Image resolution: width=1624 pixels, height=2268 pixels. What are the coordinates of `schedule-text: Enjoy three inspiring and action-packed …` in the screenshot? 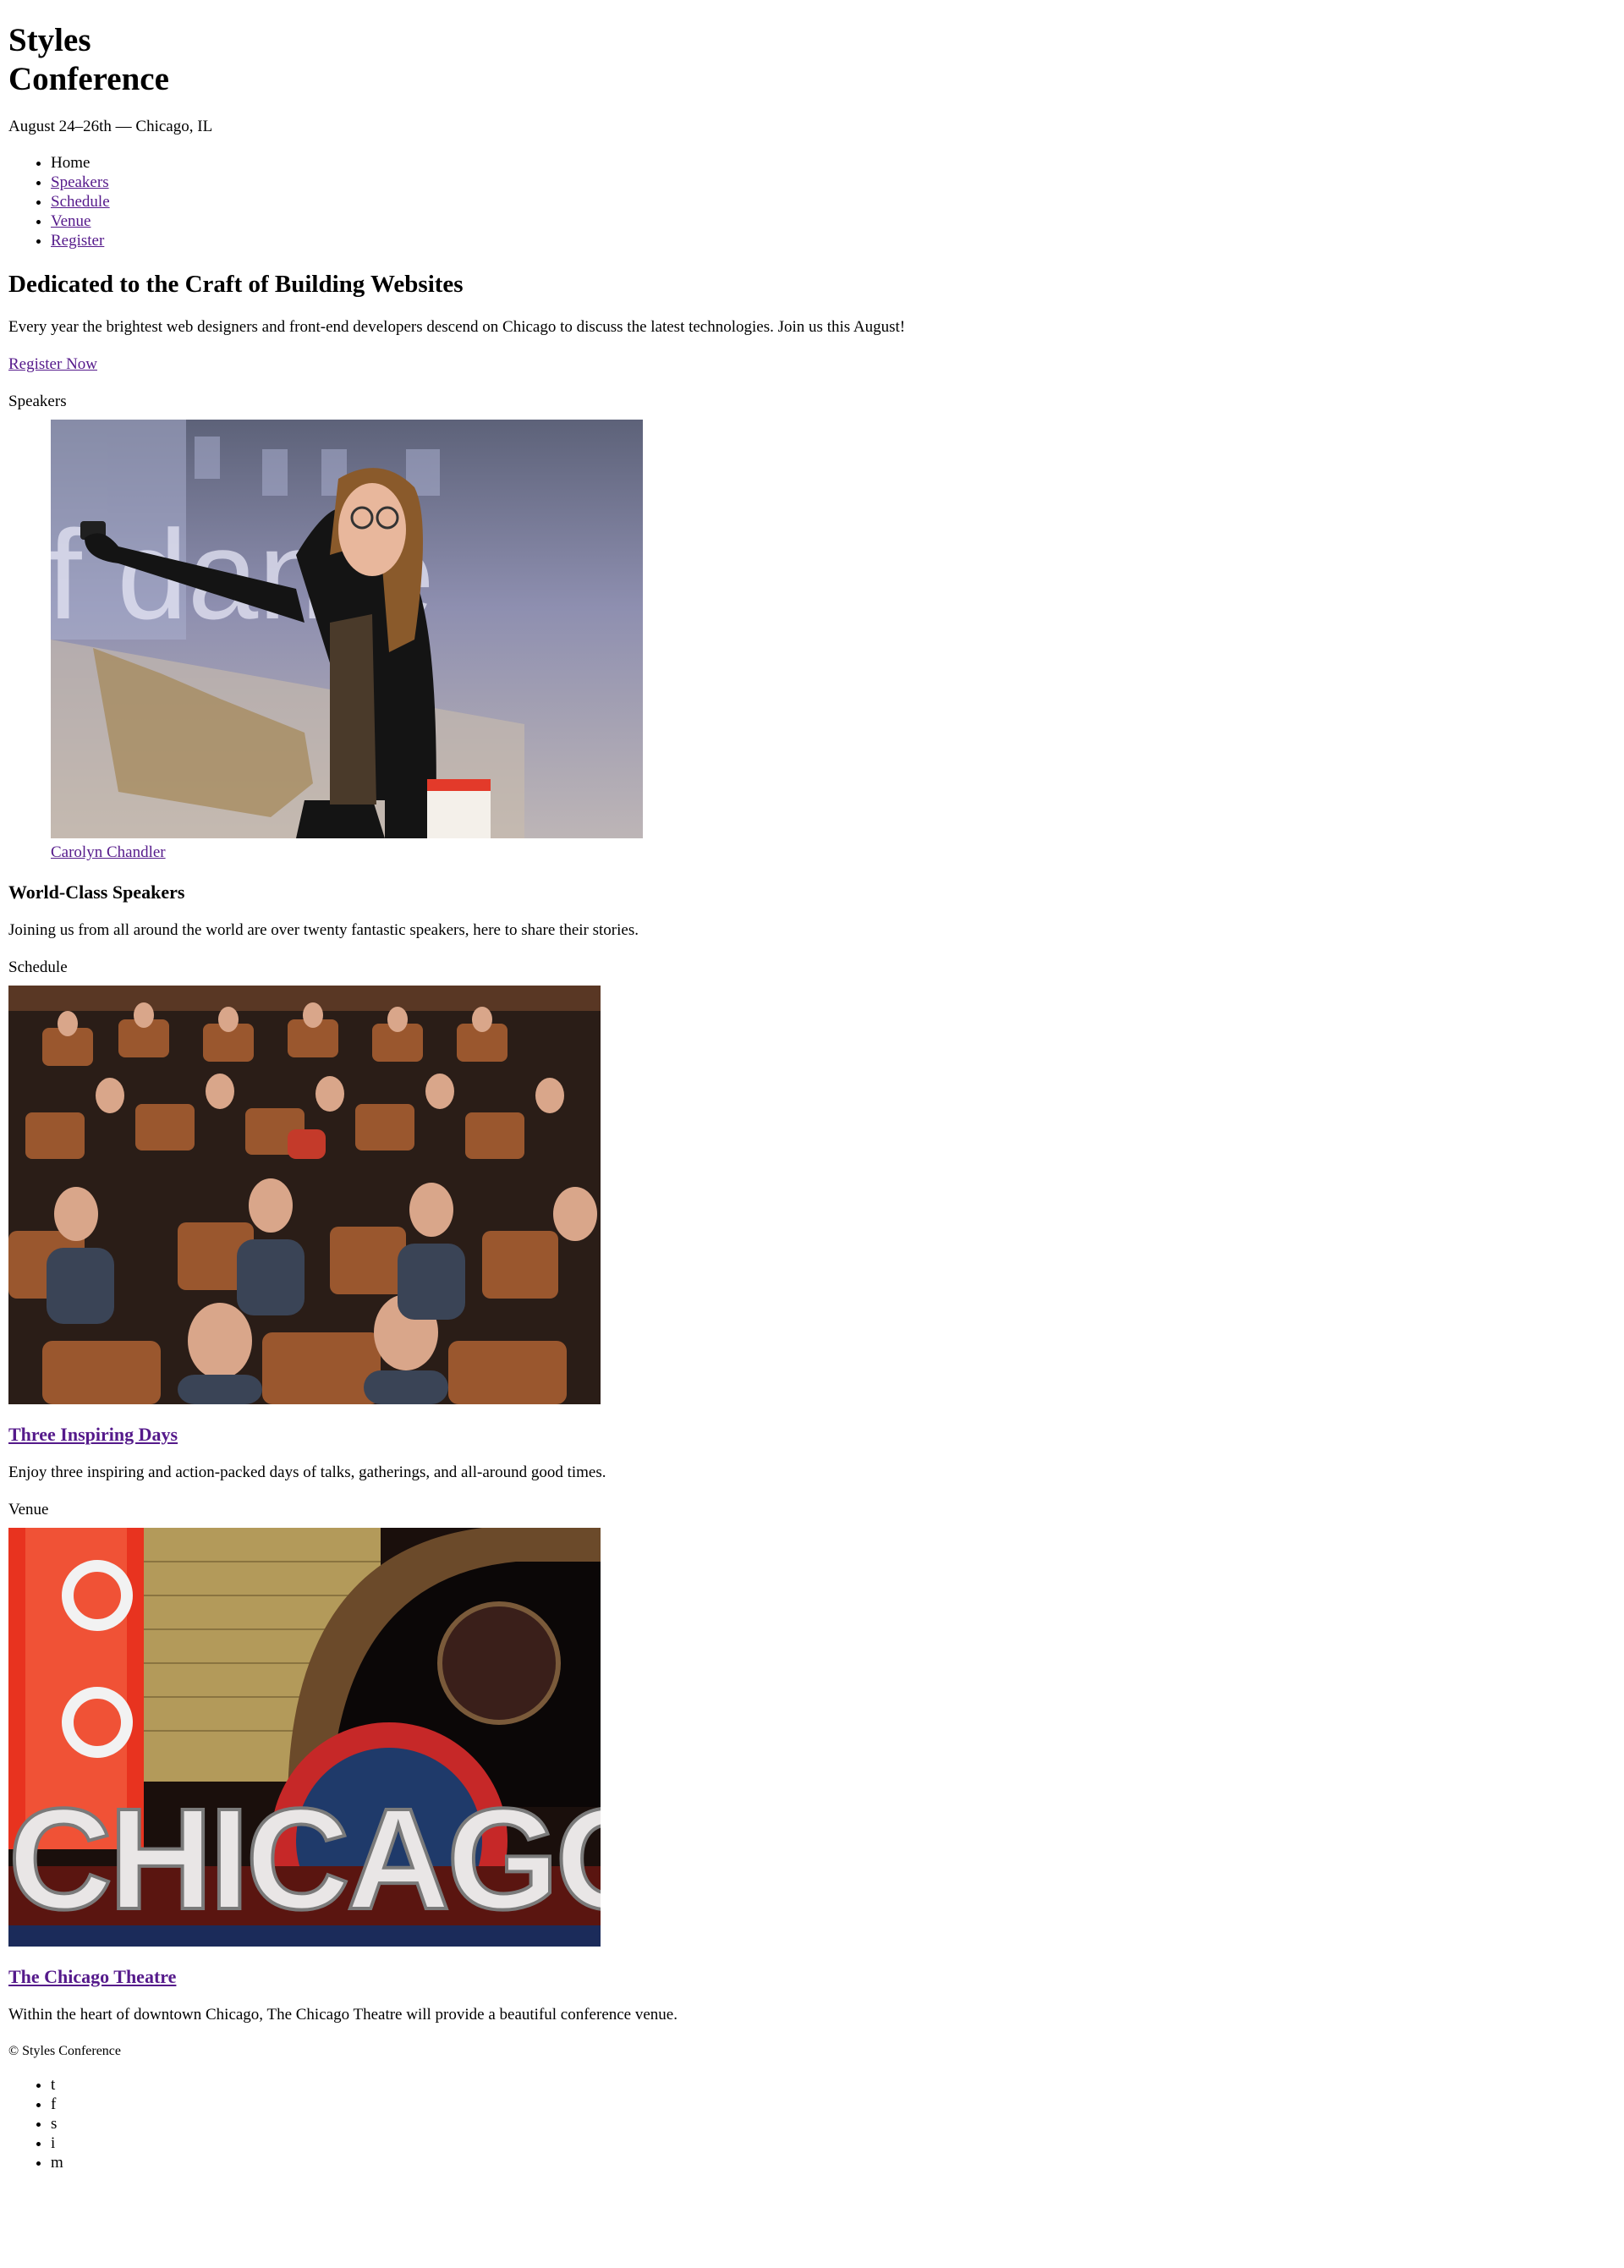 It's located at (307, 1472).